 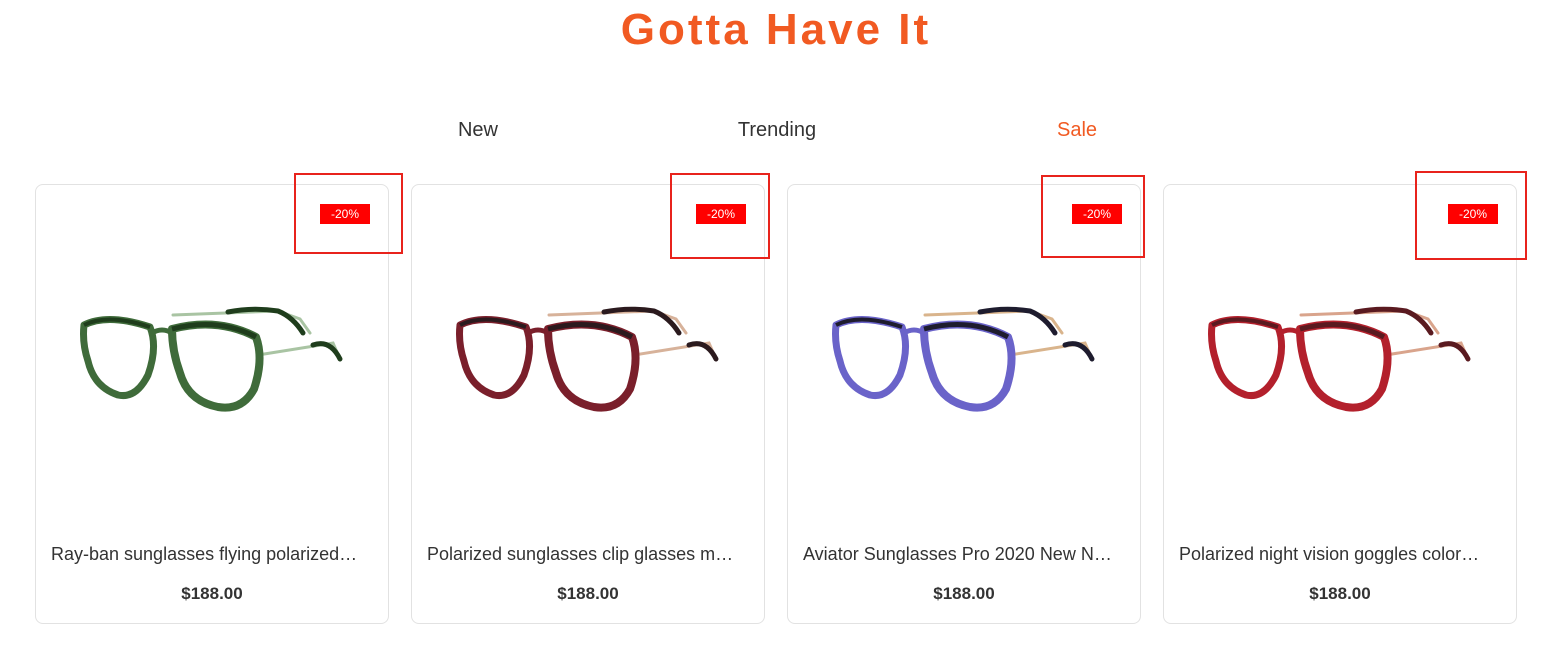 What do you see at coordinates (1077, 130) in the screenshot?
I see `tab-sale: Sale` at bounding box center [1077, 130].